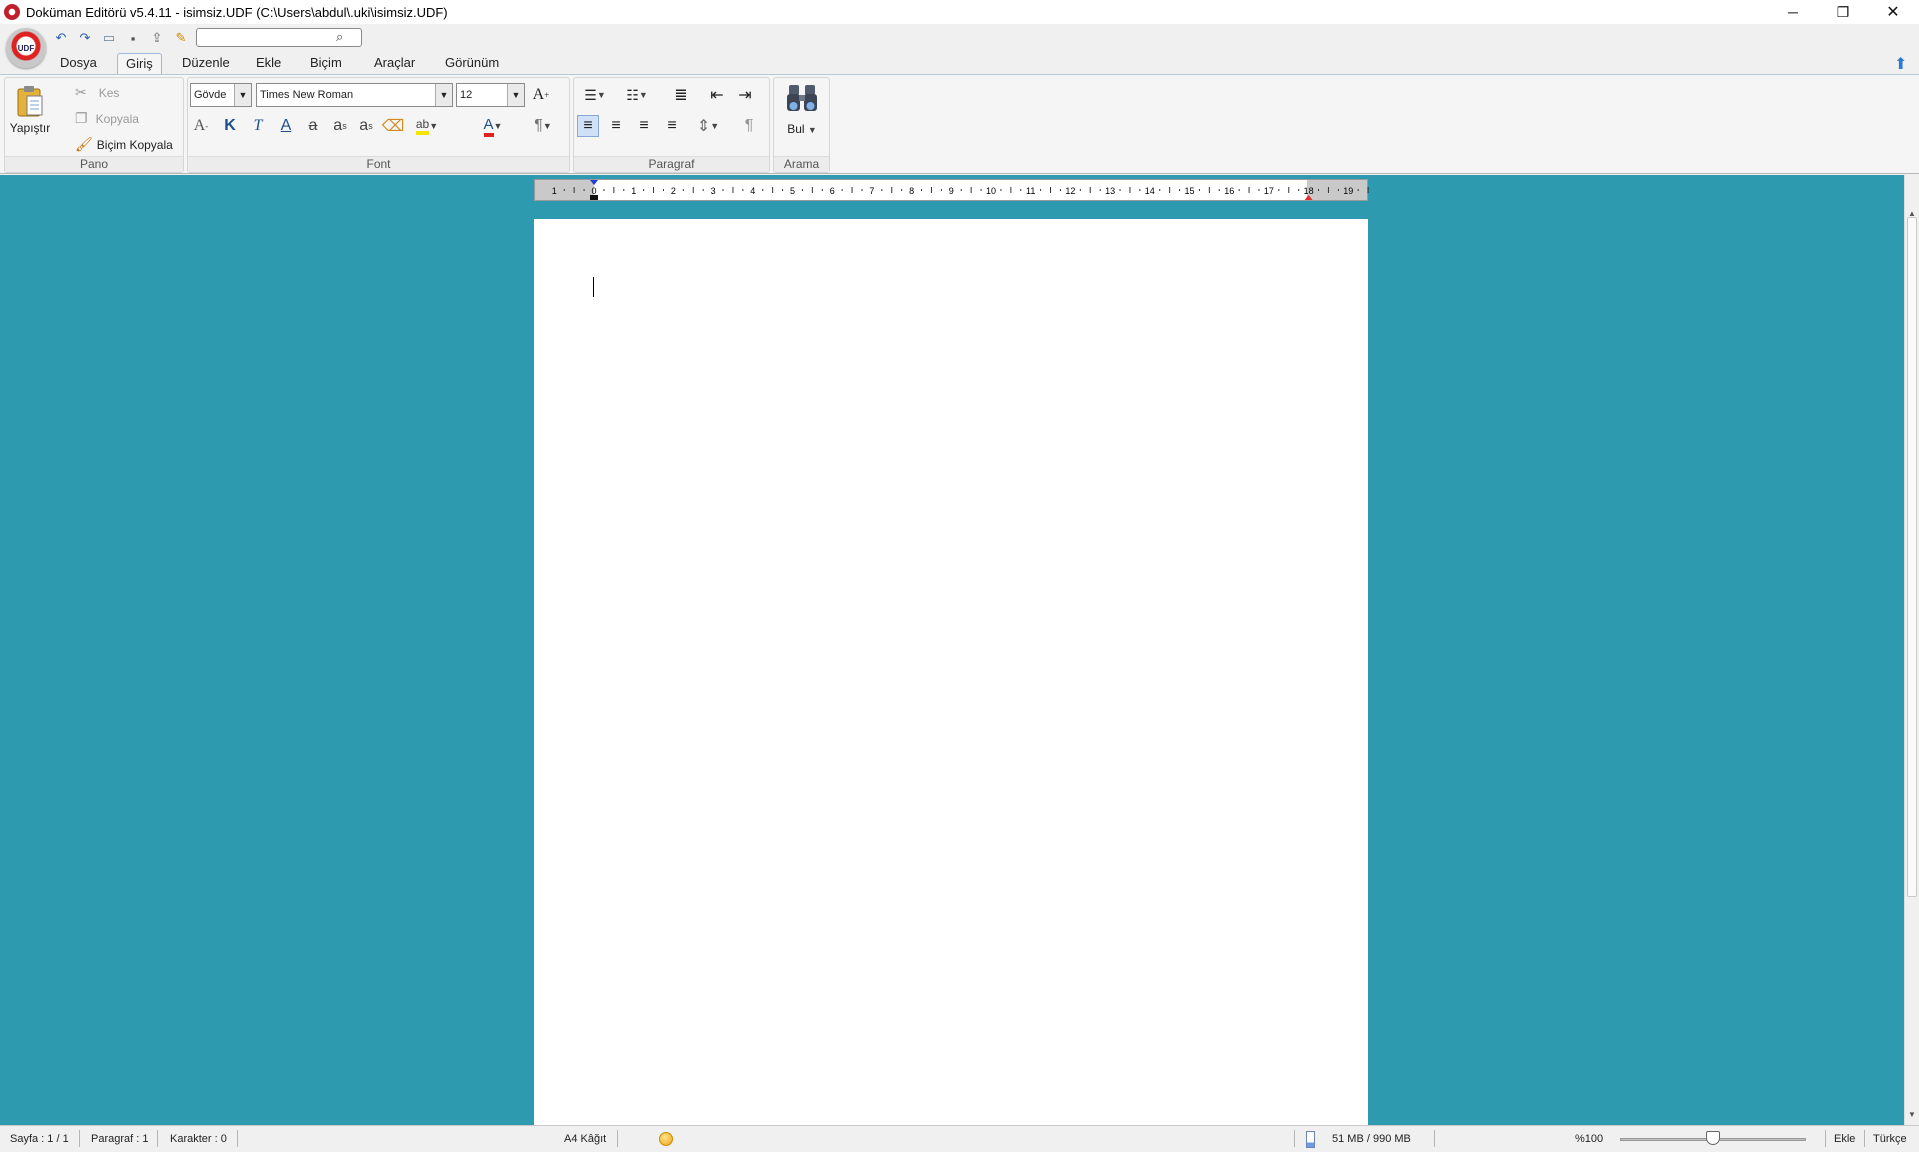 The height and width of the screenshot is (1152, 1919). I want to click on ruler-label: 15, so click(1189, 191).